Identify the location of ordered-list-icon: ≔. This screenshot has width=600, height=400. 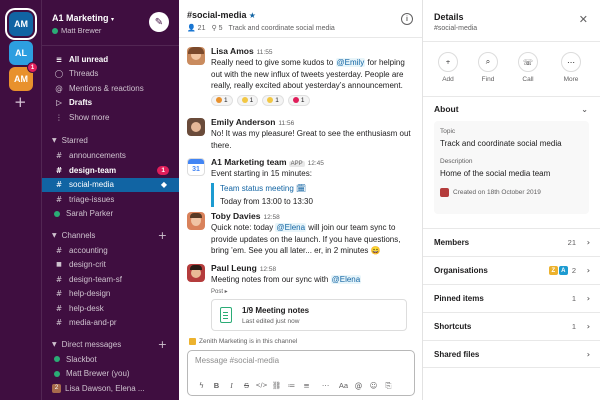
(291, 385).